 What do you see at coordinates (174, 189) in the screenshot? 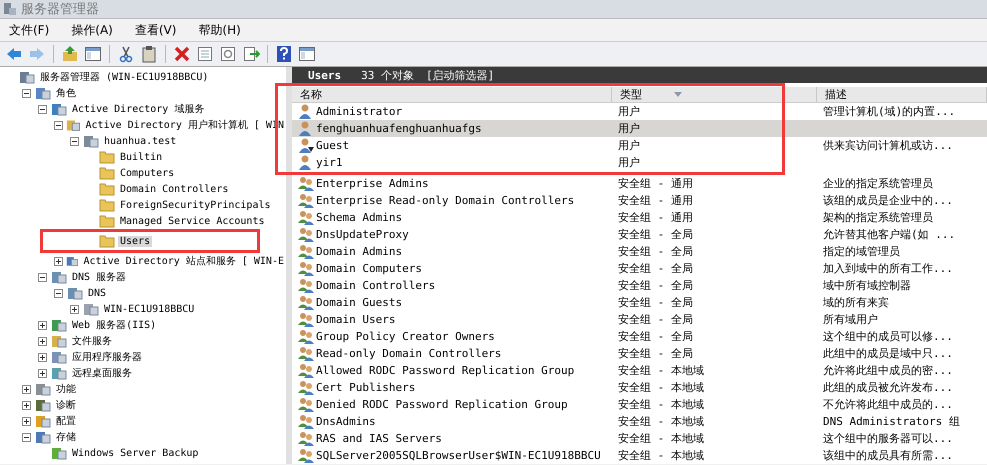
I see `tree-item: Domain Controllers` at bounding box center [174, 189].